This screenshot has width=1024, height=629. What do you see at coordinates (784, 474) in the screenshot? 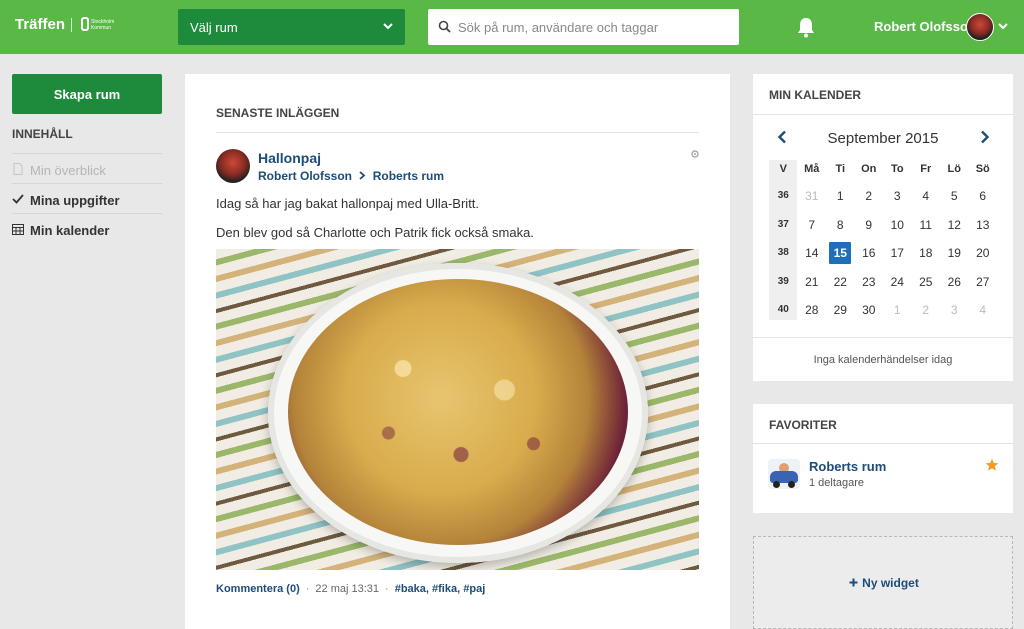
I see `room-thumbnail` at bounding box center [784, 474].